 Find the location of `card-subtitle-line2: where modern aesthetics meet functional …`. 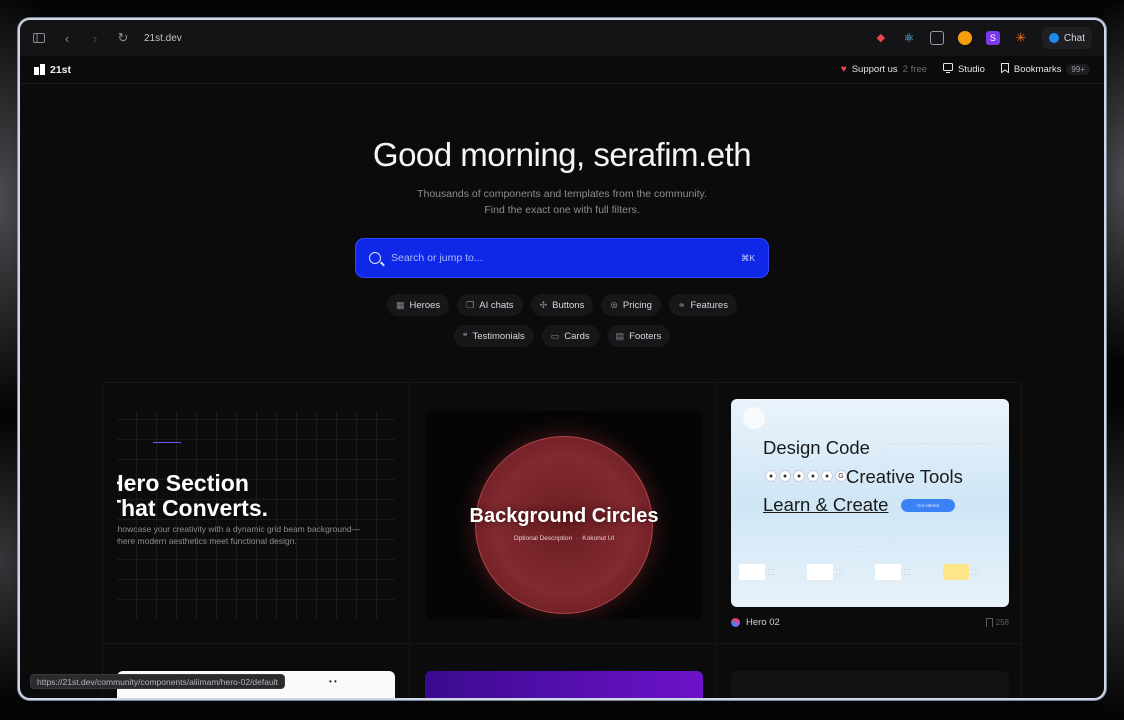

card-subtitle-line2: where modern aesthetics meet functional … is located at coordinates (207, 541).